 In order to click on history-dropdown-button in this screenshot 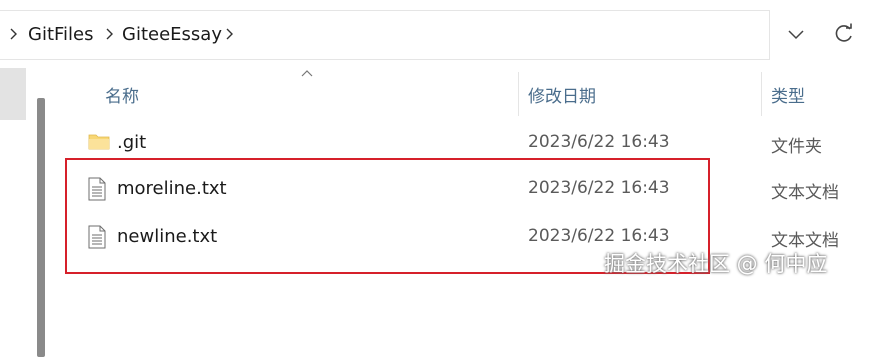, I will do `click(796, 34)`.